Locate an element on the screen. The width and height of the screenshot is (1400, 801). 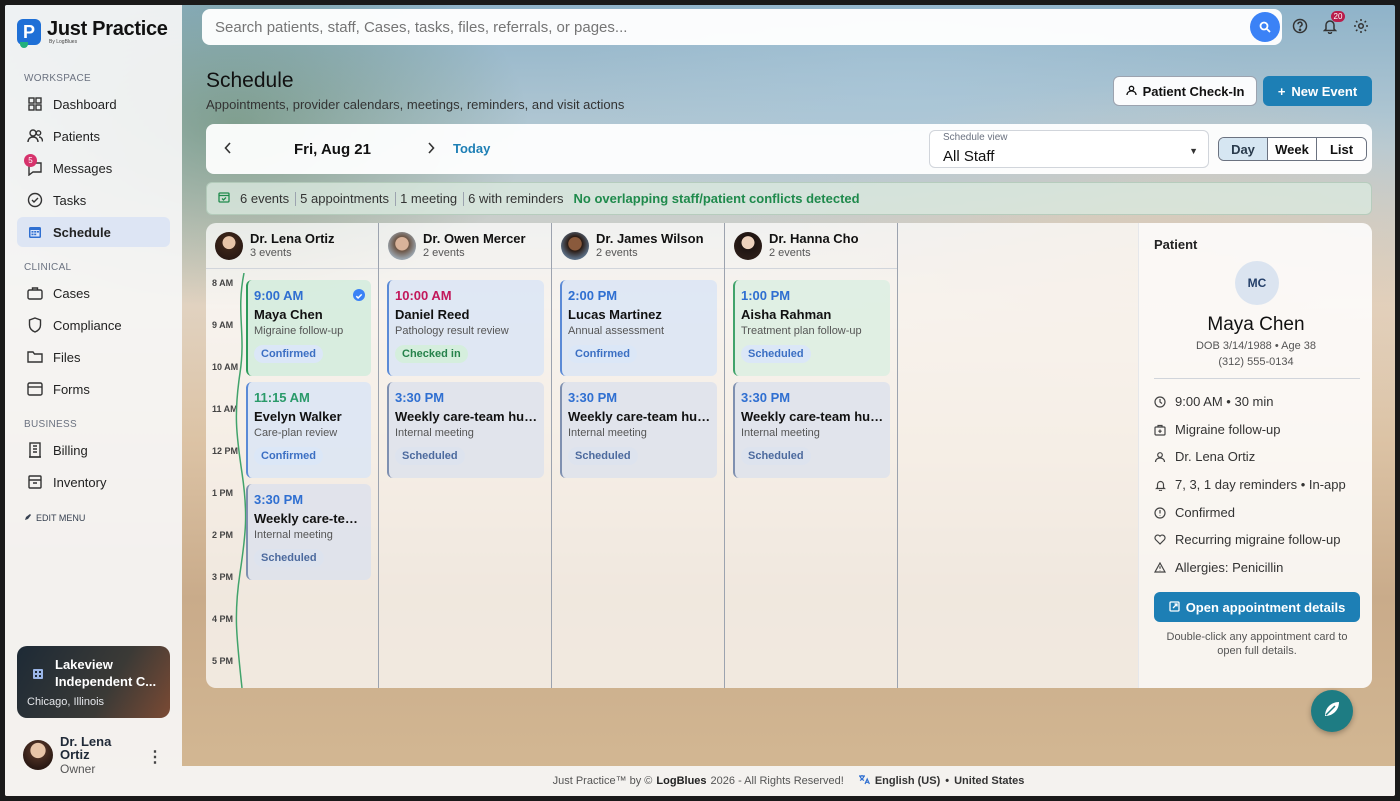
sidebar-item-inventory: Inventory is located at coordinates (93, 482).